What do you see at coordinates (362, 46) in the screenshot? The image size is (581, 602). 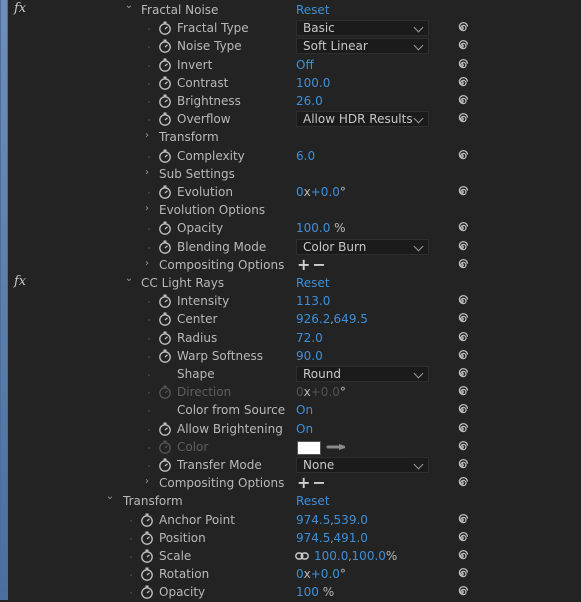 I see `noise-type-dropdown: Soft Linear` at bounding box center [362, 46].